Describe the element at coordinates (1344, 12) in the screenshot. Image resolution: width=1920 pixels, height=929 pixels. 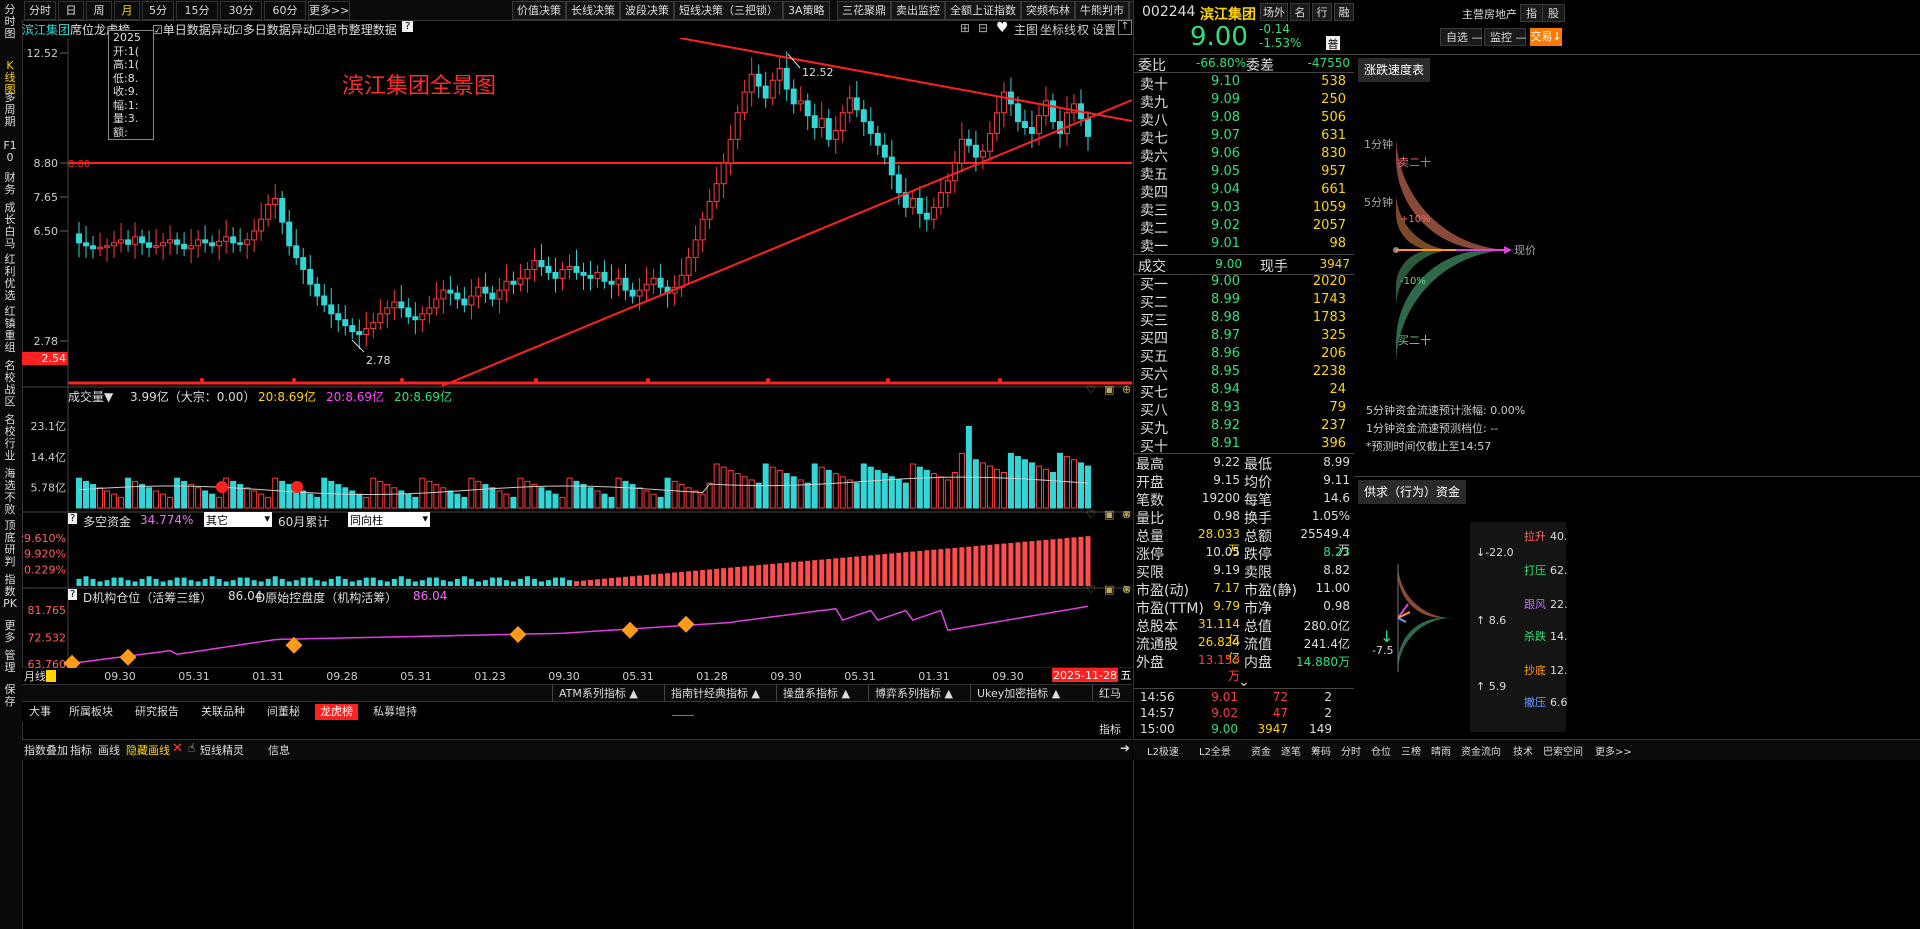
I see `quote-tool-button: 融` at that location.